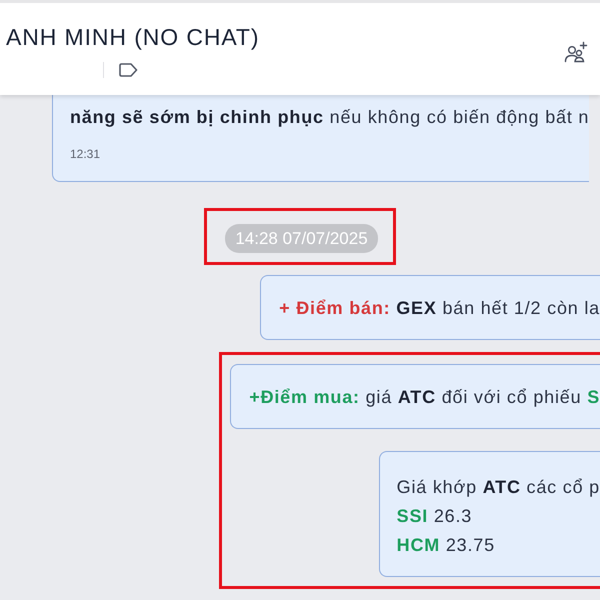 Image resolution: width=600 pixels, height=600 pixels. What do you see at coordinates (445, 545) in the screenshot?
I see `message-text: HCM 23.75` at bounding box center [445, 545].